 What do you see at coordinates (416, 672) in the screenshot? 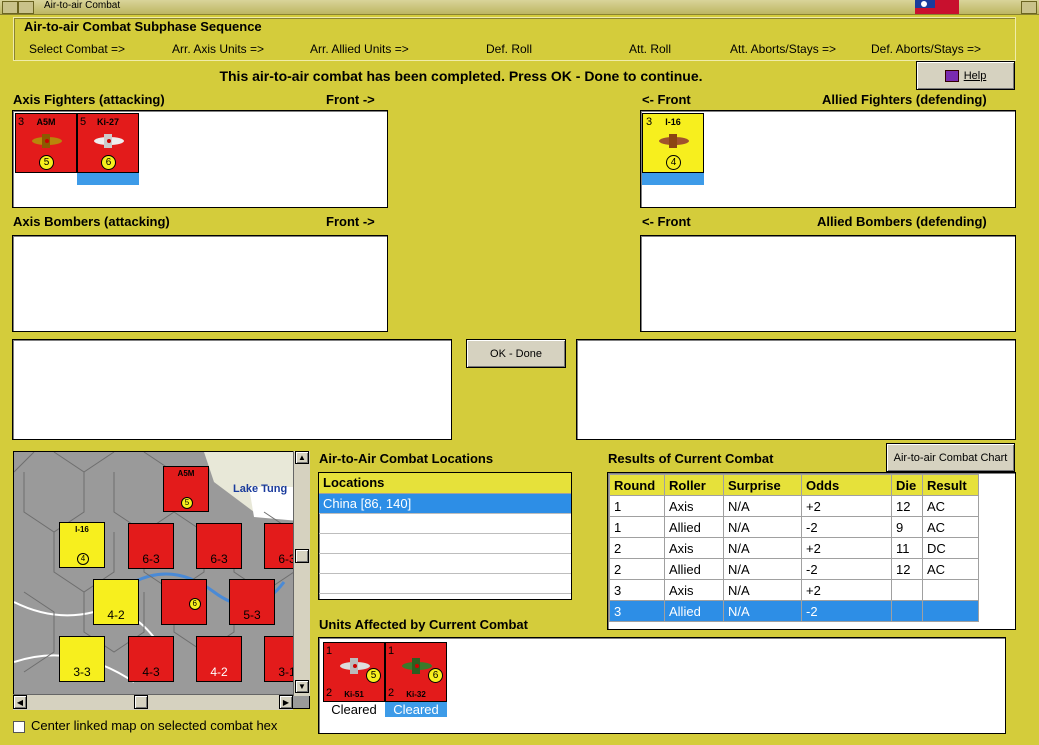
I see `affected-unit-counter: 1 2 Ki-32 6` at bounding box center [416, 672].